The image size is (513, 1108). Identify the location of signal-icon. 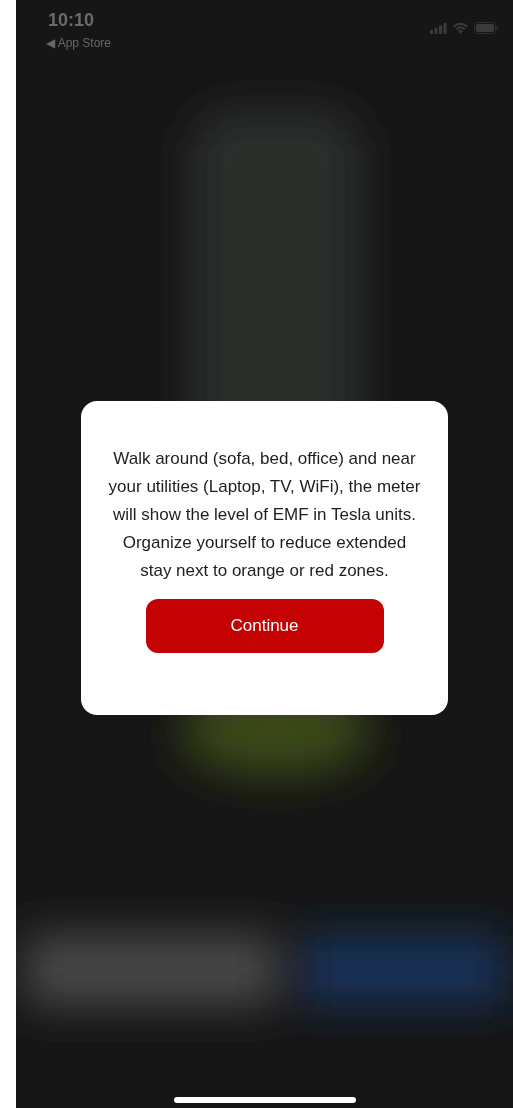
(438, 28).